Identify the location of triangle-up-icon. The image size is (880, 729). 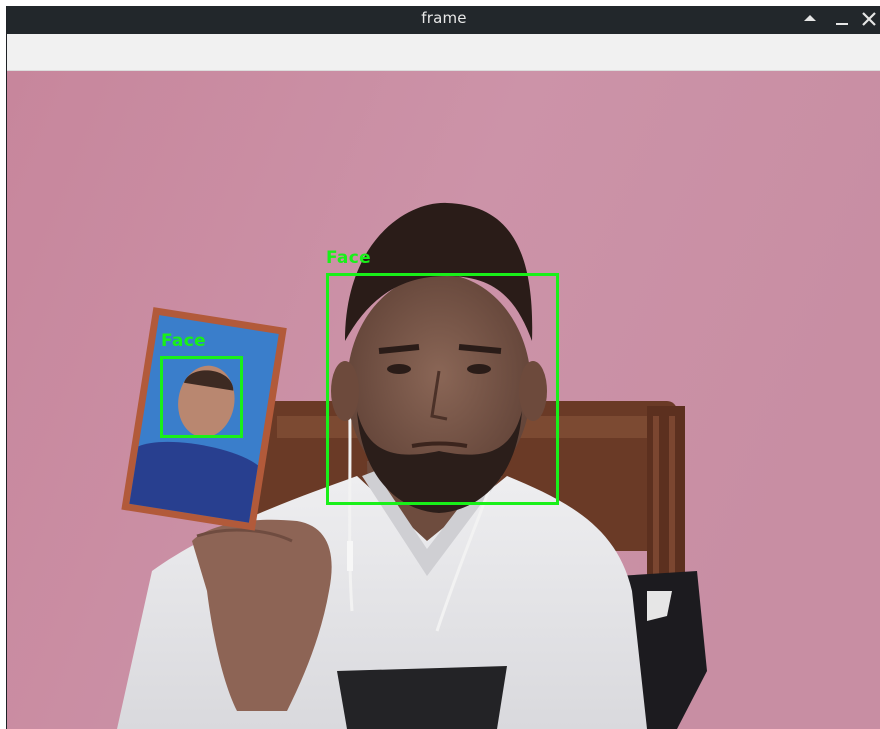
(810, 18).